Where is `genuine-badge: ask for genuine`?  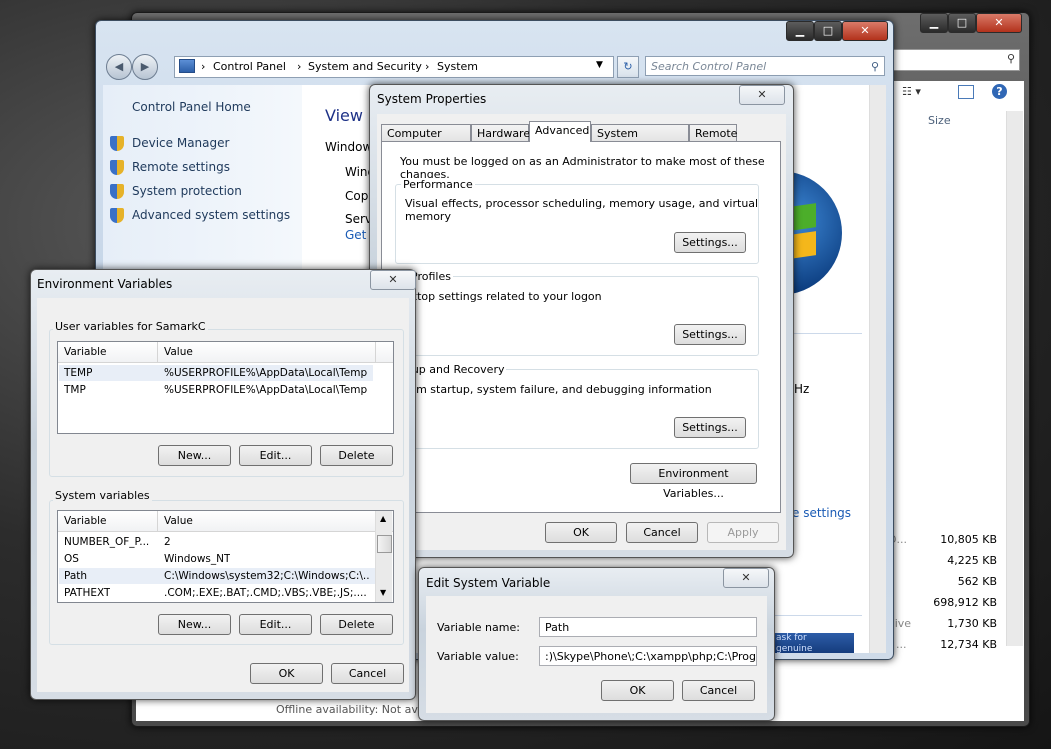
genuine-badge: ask for genuine is located at coordinates (812, 643).